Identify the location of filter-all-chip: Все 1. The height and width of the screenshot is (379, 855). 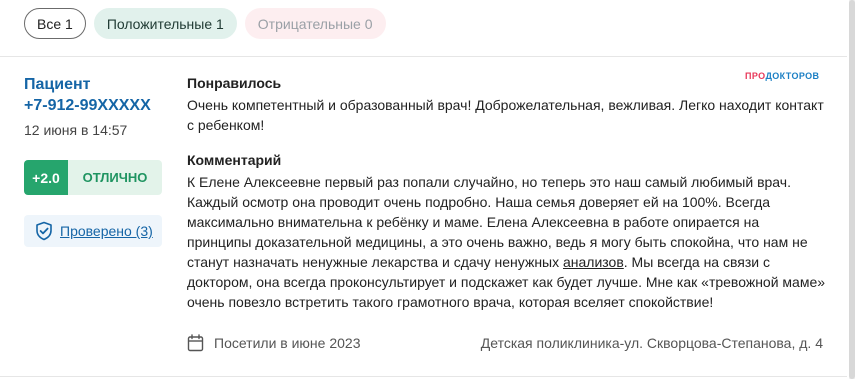
(55, 23).